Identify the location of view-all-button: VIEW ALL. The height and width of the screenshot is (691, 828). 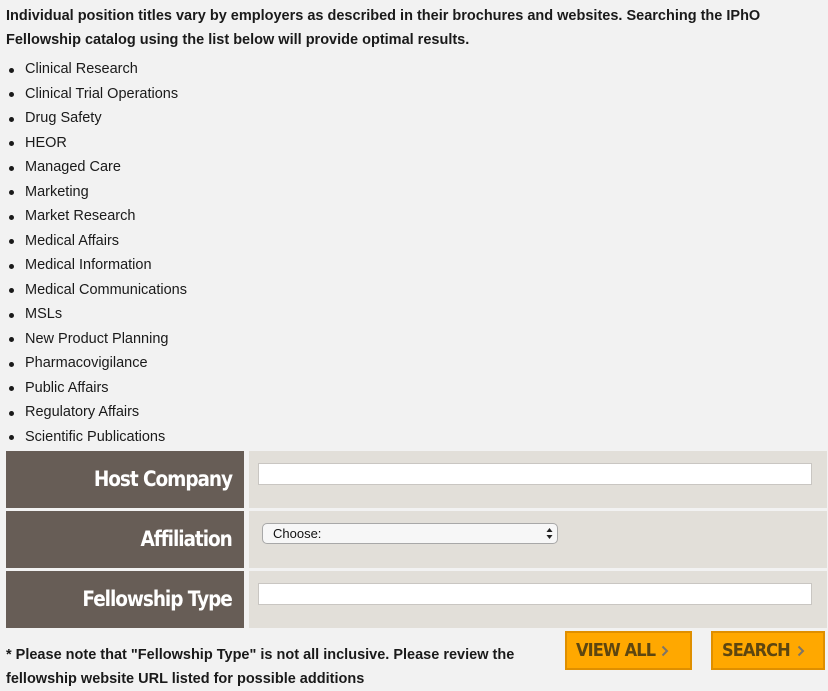
(628, 650).